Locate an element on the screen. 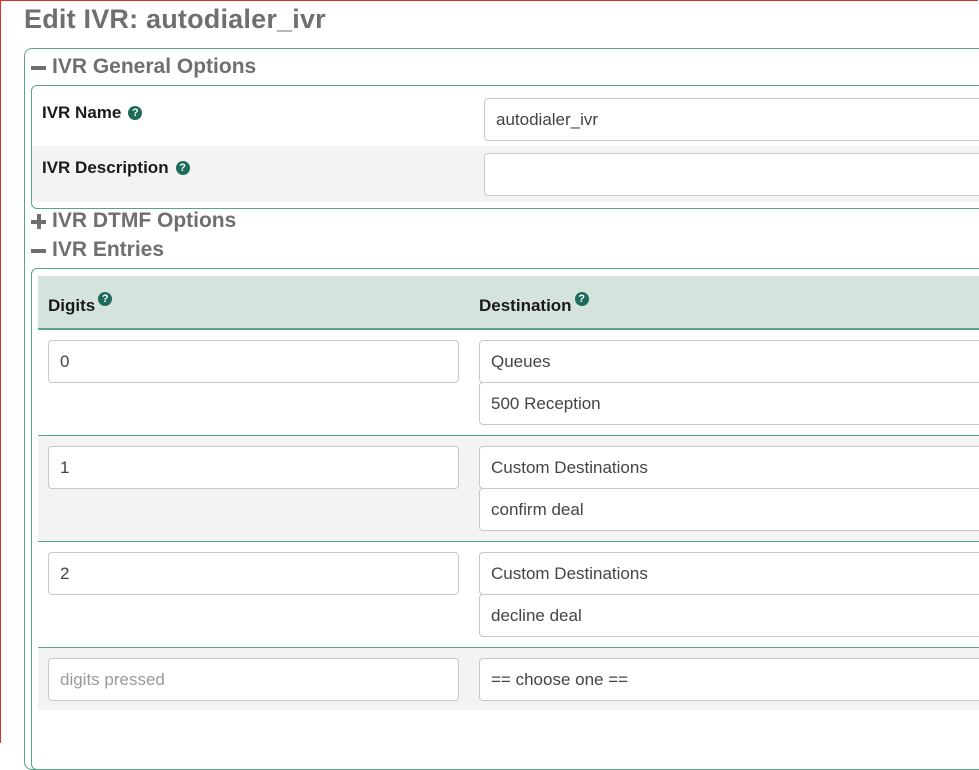  ivr-description-label: IVR Description ? is located at coordinates (116, 168).